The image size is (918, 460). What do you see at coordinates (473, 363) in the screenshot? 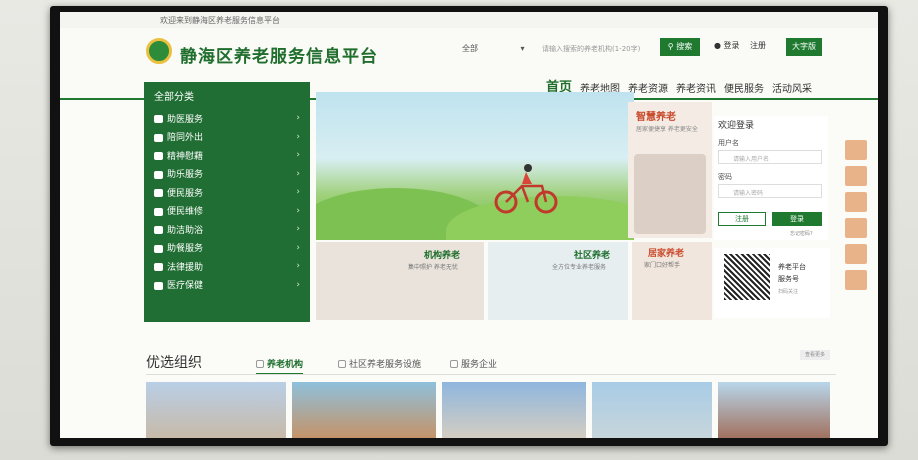
I see `tab-service-companies: 服务企业` at bounding box center [473, 363].